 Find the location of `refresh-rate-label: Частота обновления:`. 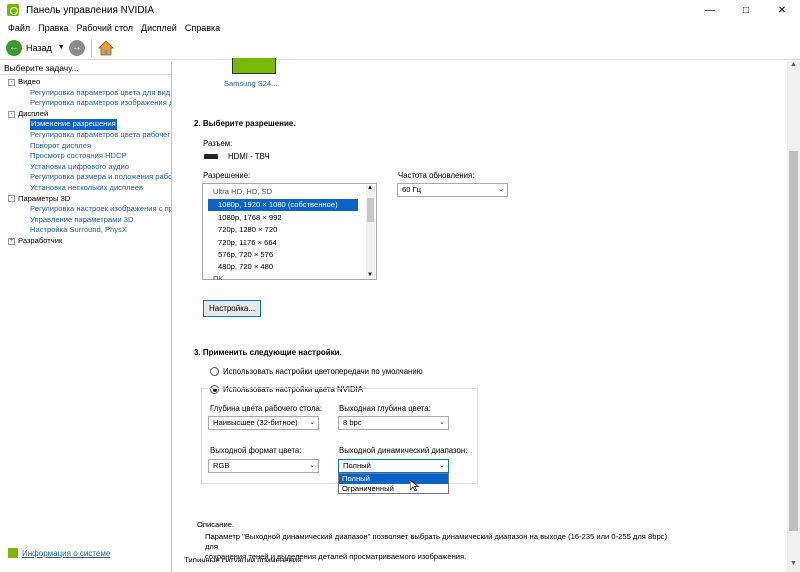

refresh-rate-label: Частота обновления: is located at coordinates (436, 175).